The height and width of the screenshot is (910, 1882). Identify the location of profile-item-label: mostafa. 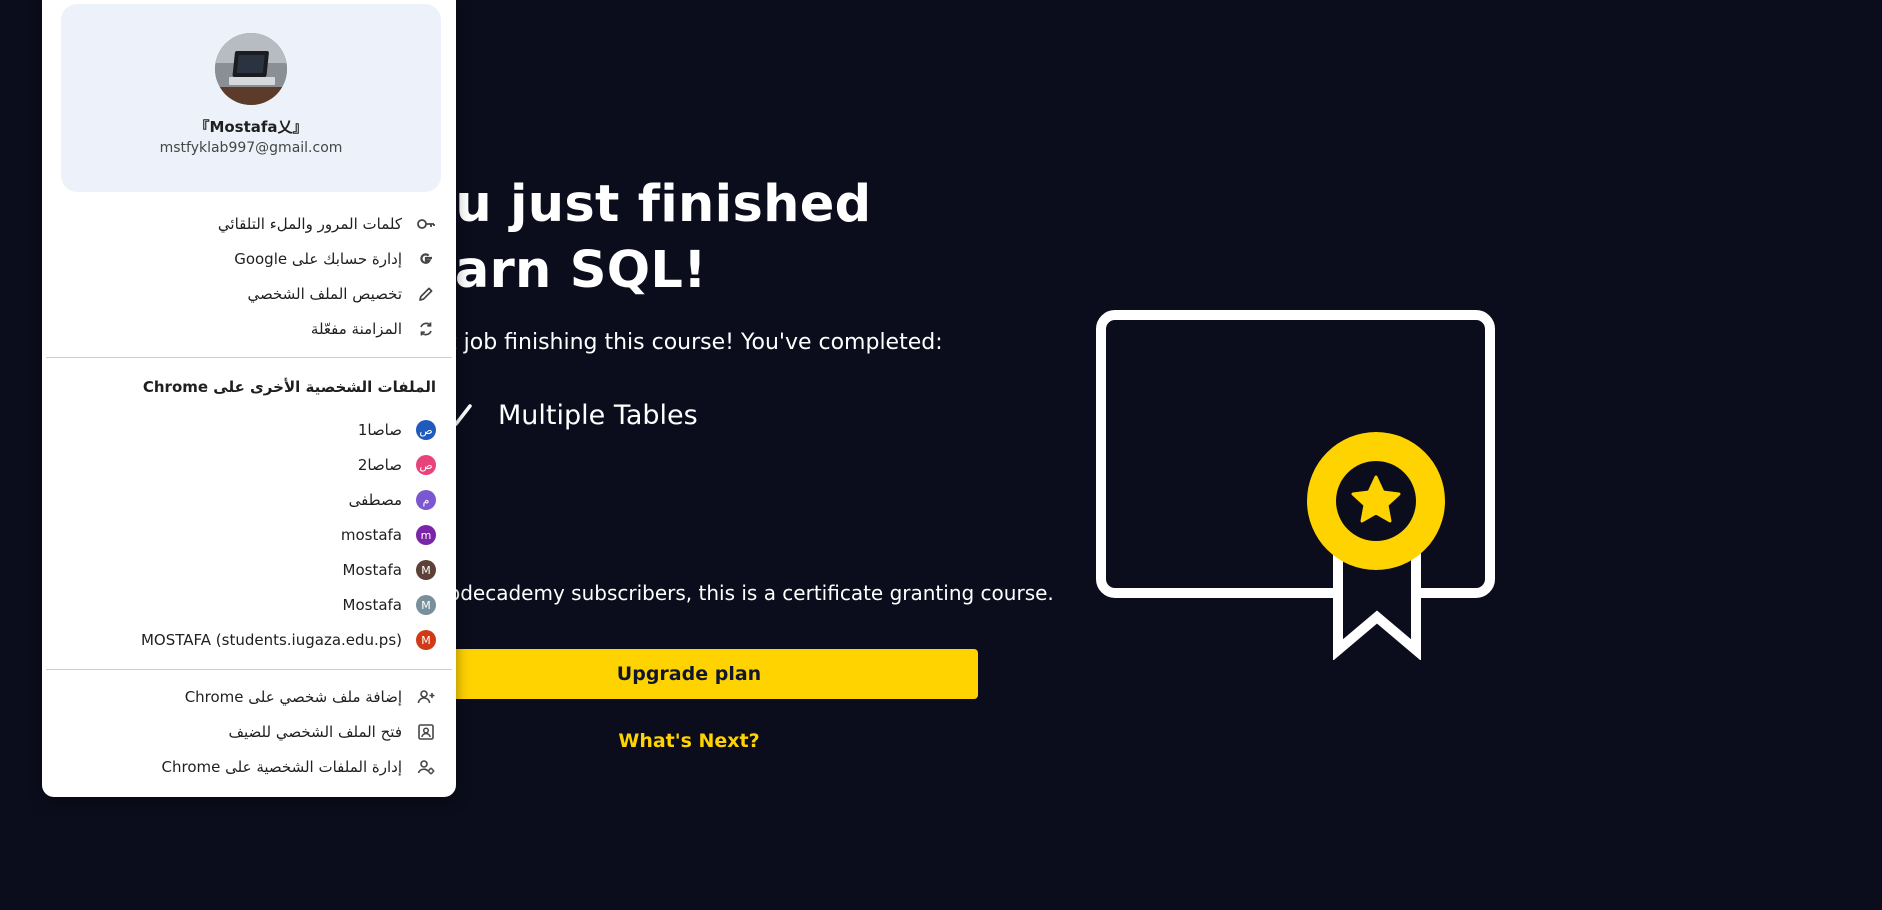
(371, 535).